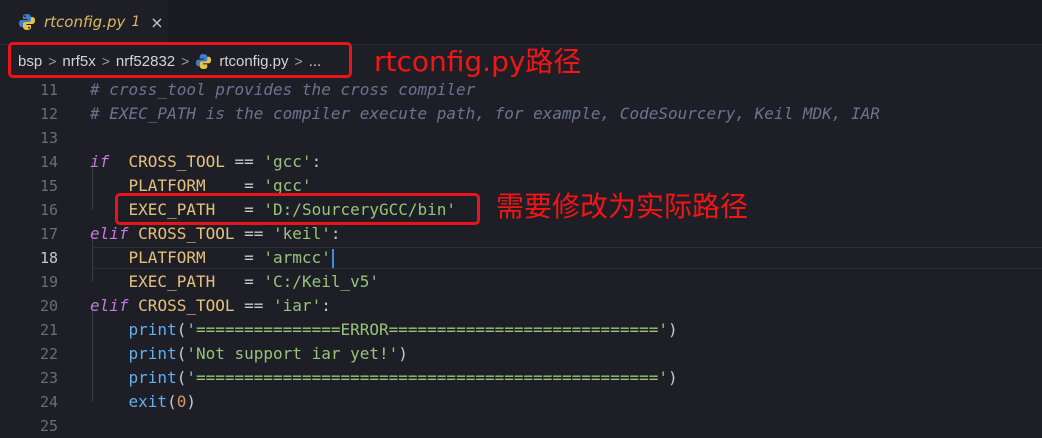 The width and height of the screenshot is (1042, 438). Describe the element at coordinates (48, 138) in the screenshot. I see `line-number: 13` at that location.